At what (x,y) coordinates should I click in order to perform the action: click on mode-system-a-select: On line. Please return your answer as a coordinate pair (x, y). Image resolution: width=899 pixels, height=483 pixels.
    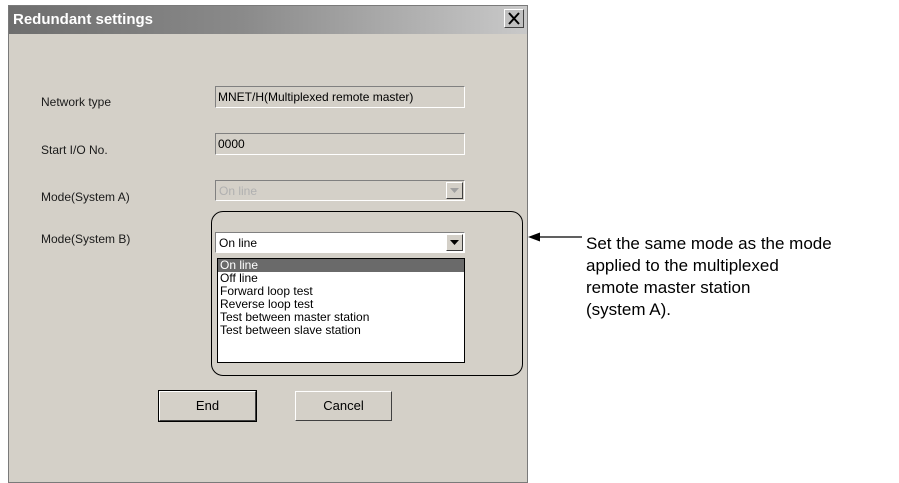
    Looking at the image, I should click on (340, 190).